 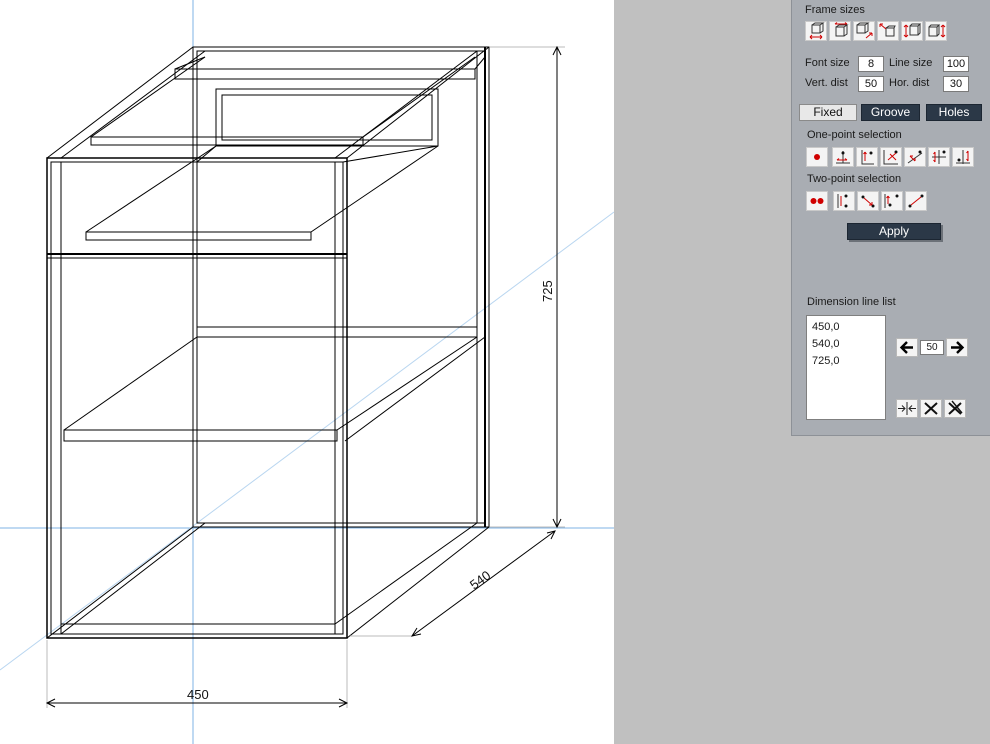 What do you see at coordinates (931, 408) in the screenshot?
I see `delete-line-icon` at bounding box center [931, 408].